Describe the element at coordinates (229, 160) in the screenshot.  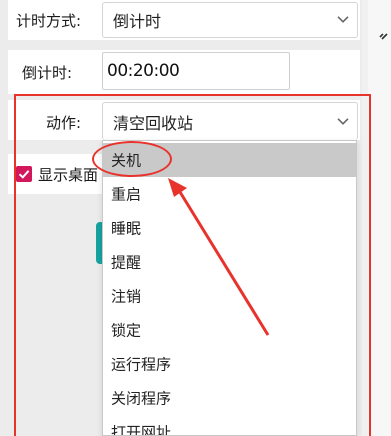
I see `dropdown-option-shutdown: 关机` at that location.